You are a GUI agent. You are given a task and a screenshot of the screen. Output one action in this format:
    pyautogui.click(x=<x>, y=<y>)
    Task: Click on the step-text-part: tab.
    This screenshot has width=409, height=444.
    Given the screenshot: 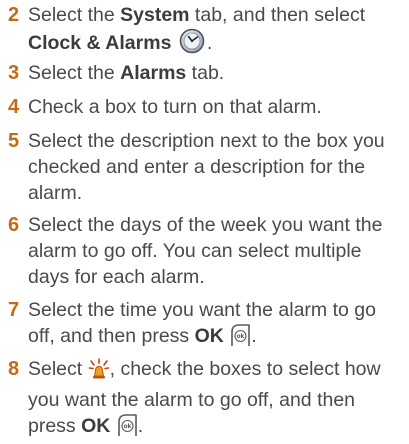 What is the action you would take?
    pyautogui.click(x=205, y=73)
    